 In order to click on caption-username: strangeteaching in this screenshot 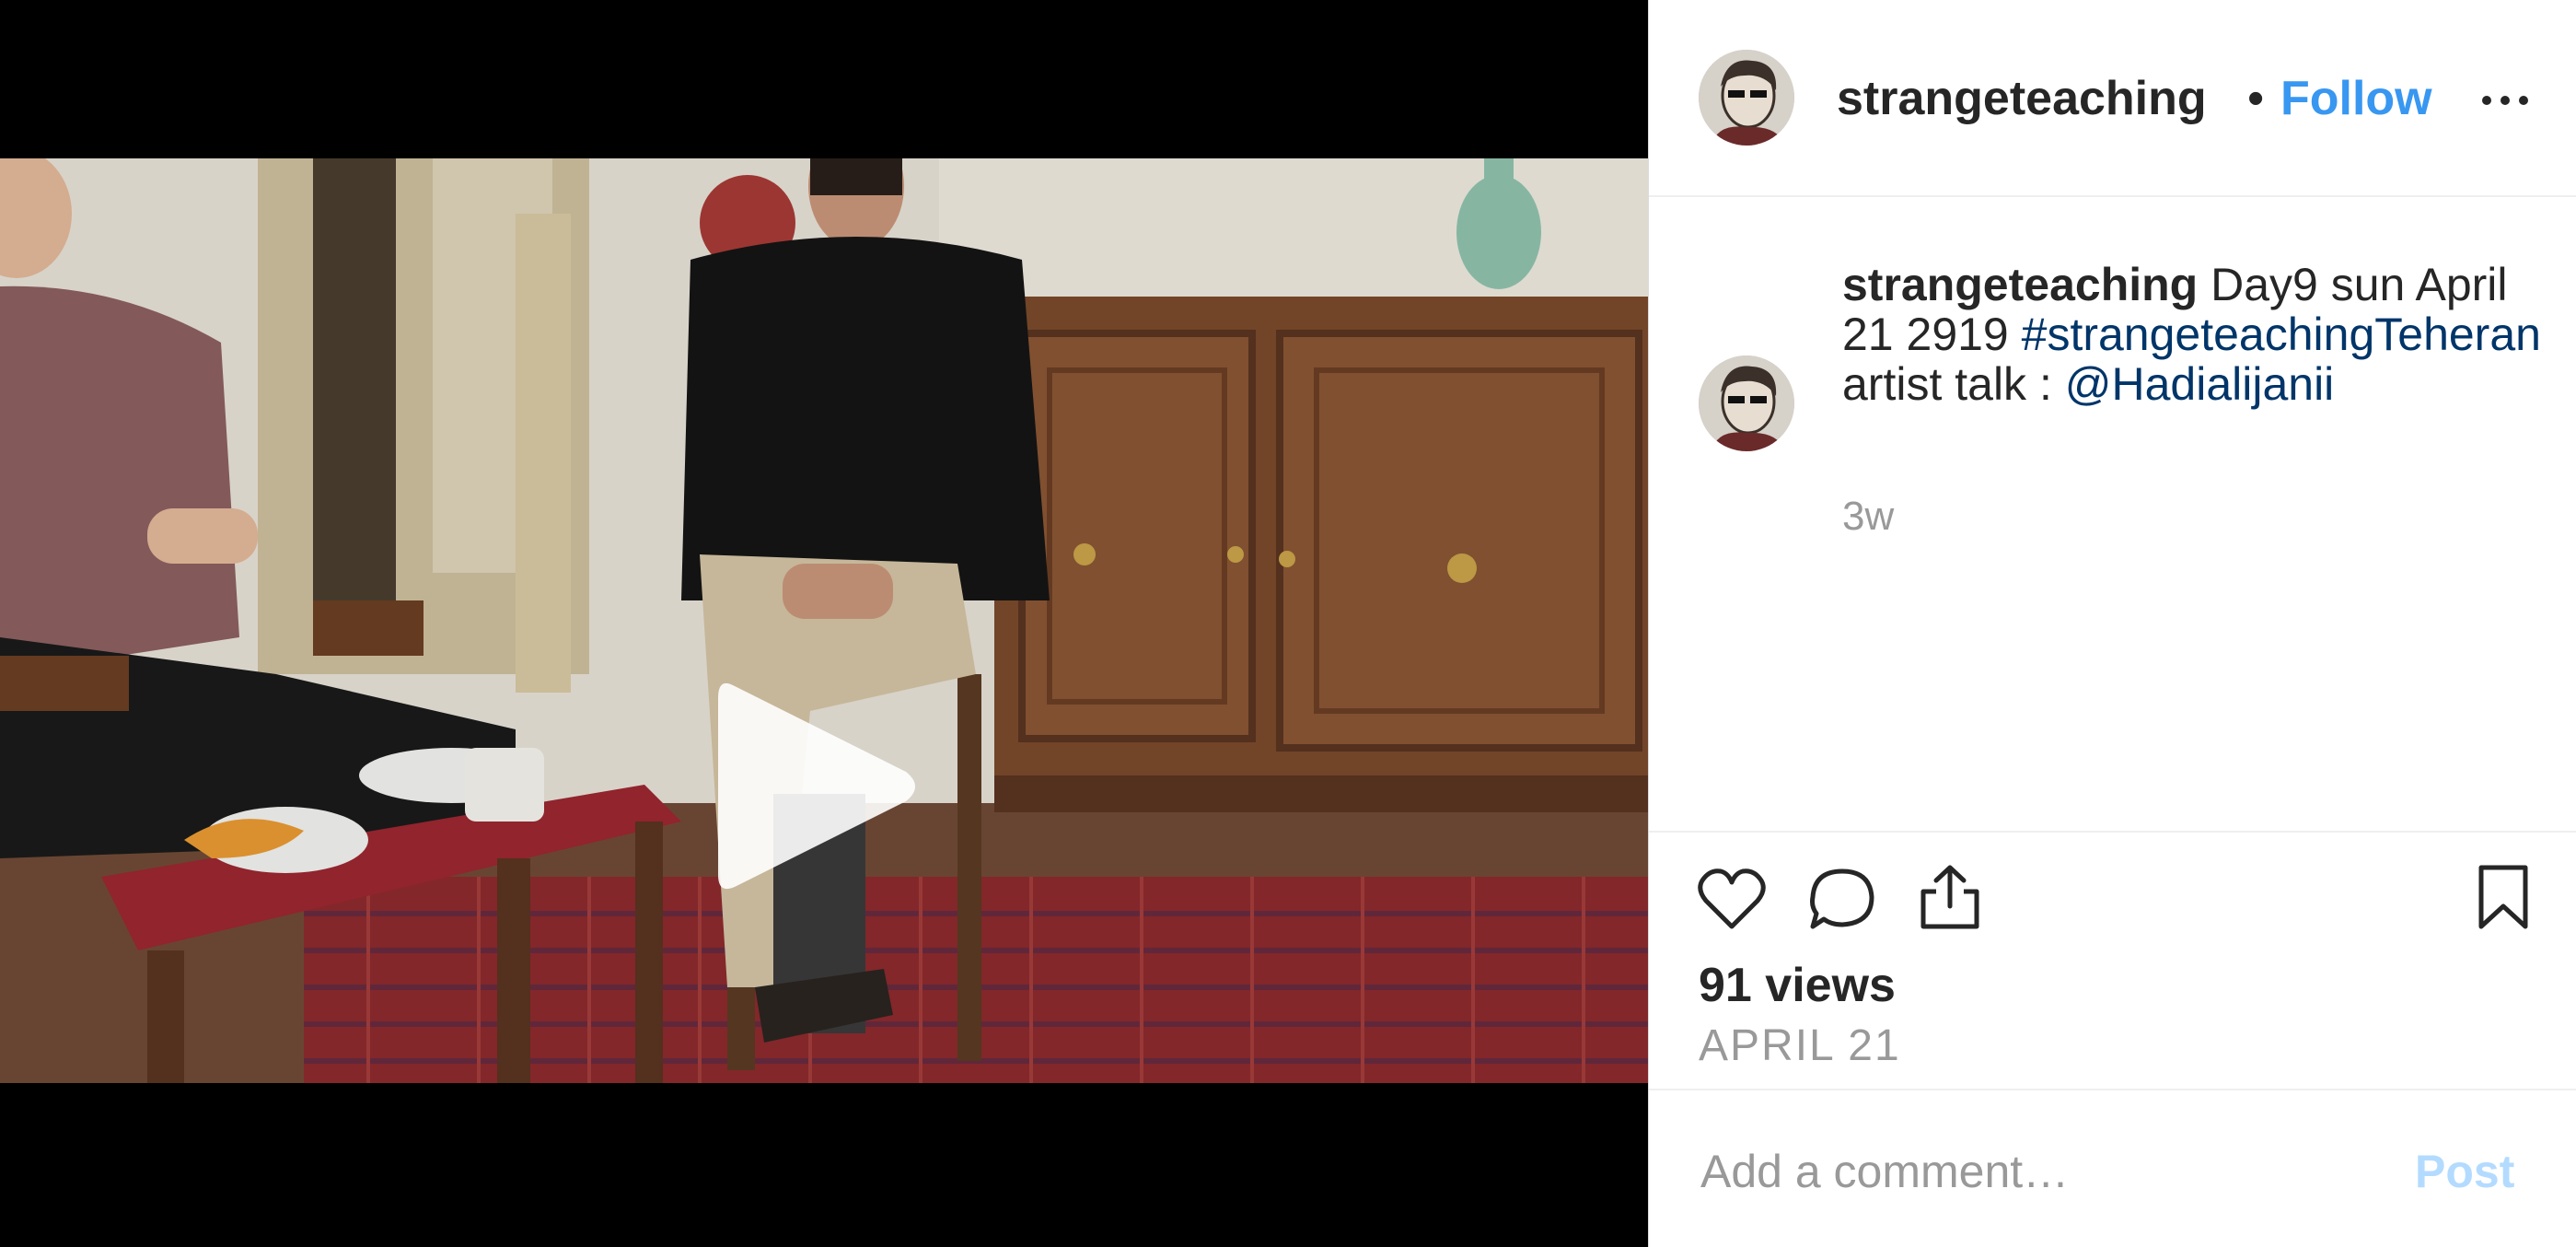, I will do `click(2020, 284)`.